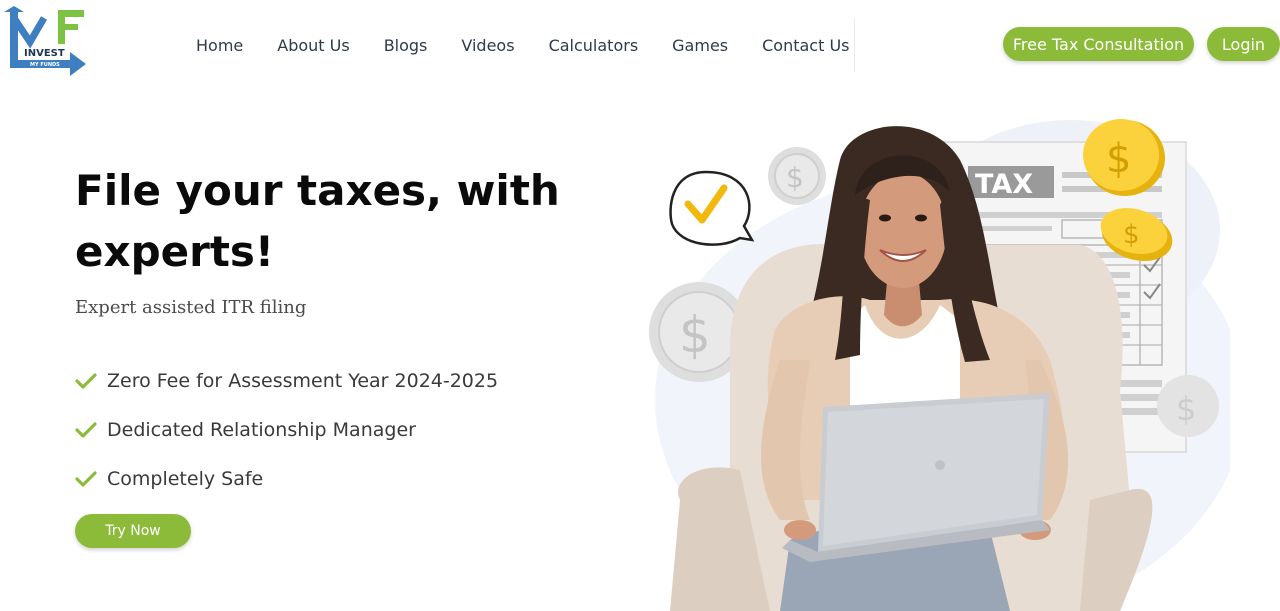 The width and height of the screenshot is (1280, 611). What do you see at coordinates (185, 478) in the screenshot?
I see `feature-text: Completely Safe` at bounding box center [185, 478].